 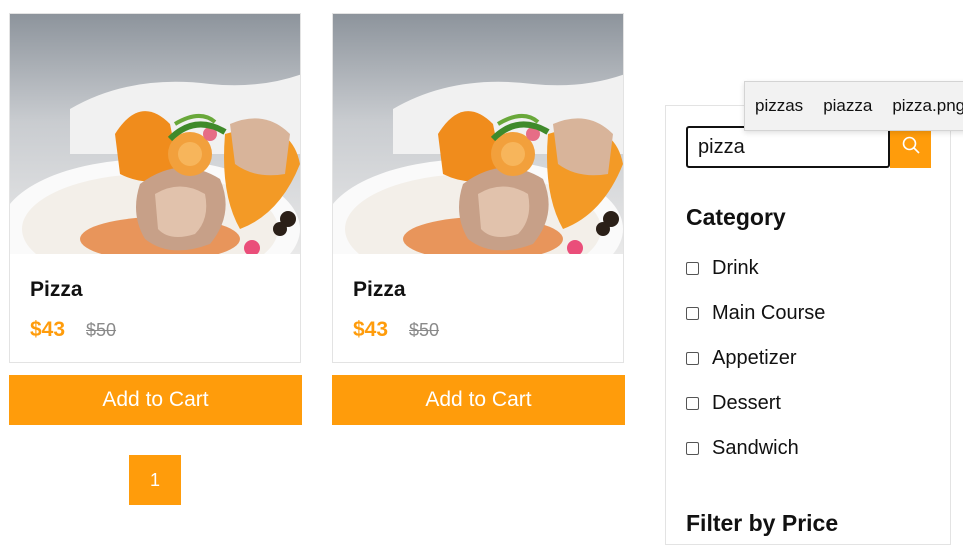 What do you see at coordinates (847, 106) in the screenshot?
I see `suggestion-item: piazza` at bounding box center [847, 106].